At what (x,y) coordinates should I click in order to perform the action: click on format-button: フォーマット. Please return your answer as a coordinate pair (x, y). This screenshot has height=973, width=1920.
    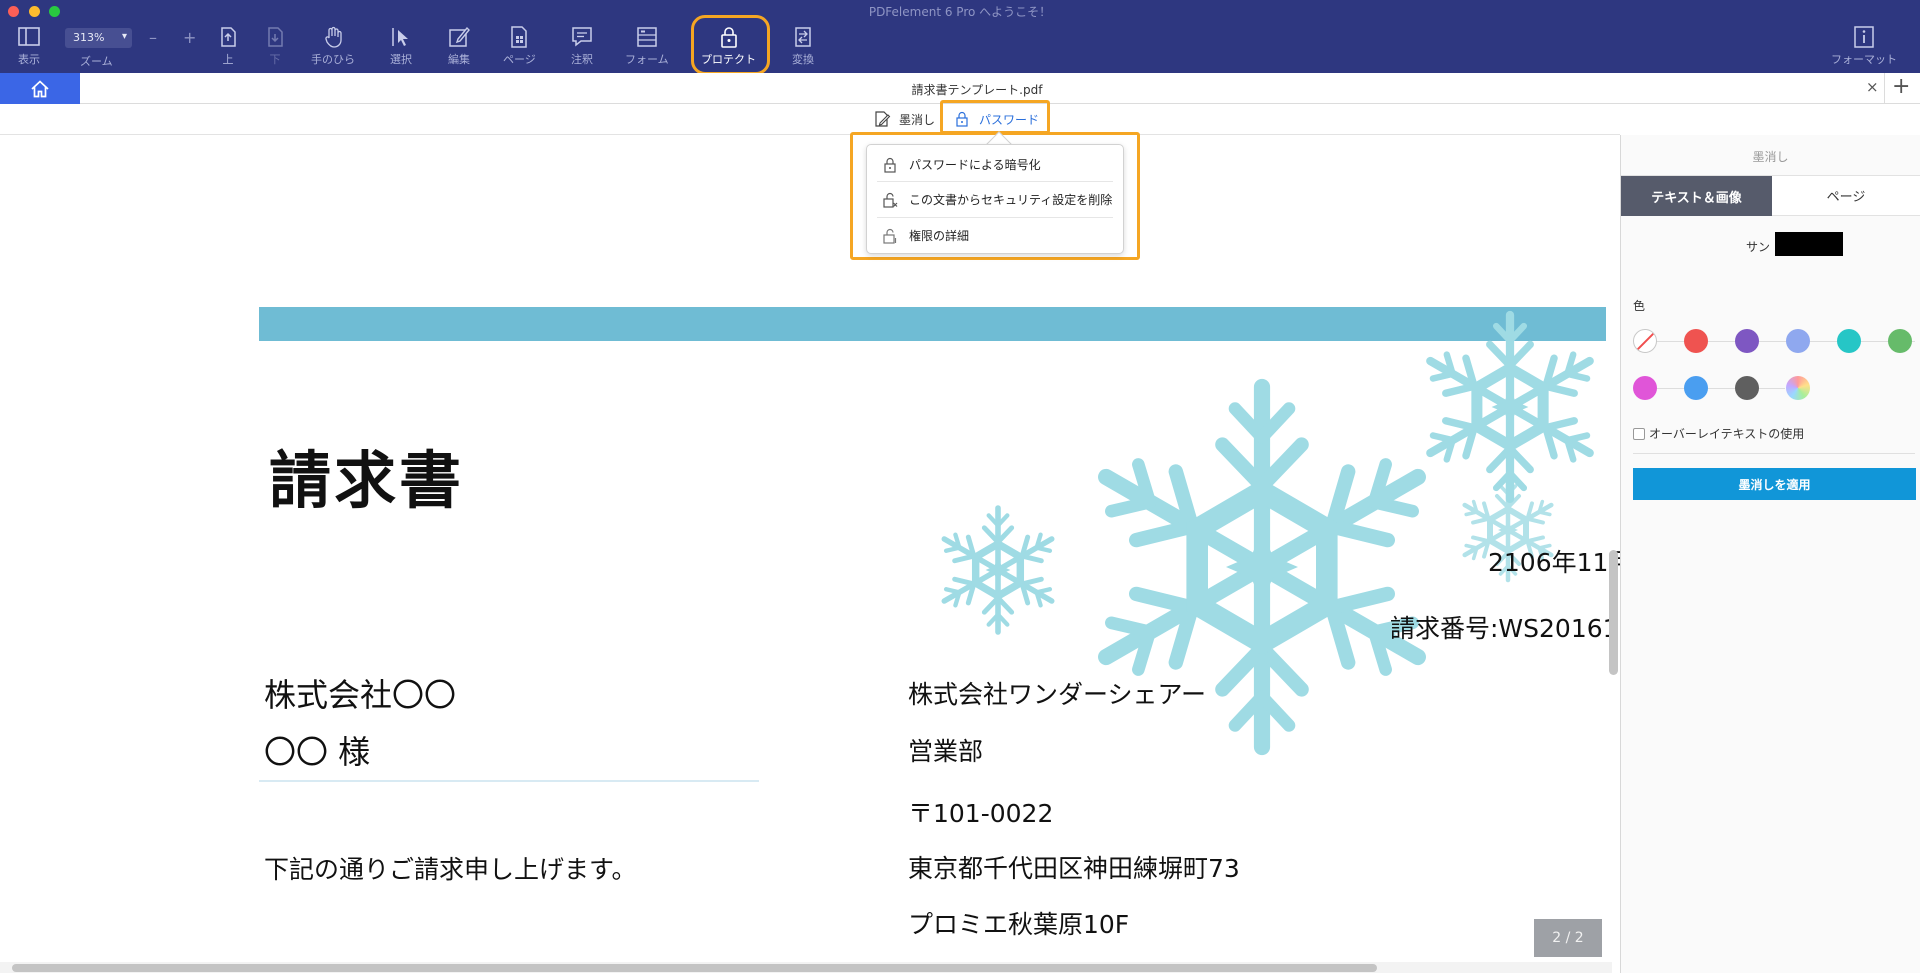
    Looking at the image, I should click on (1864, 47).